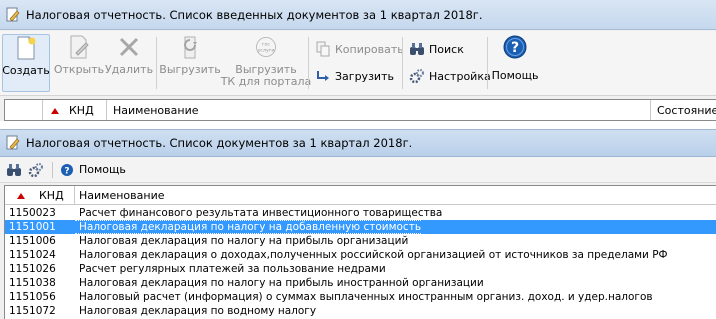  I want to click on edit-document-icon, so click(79, 47).